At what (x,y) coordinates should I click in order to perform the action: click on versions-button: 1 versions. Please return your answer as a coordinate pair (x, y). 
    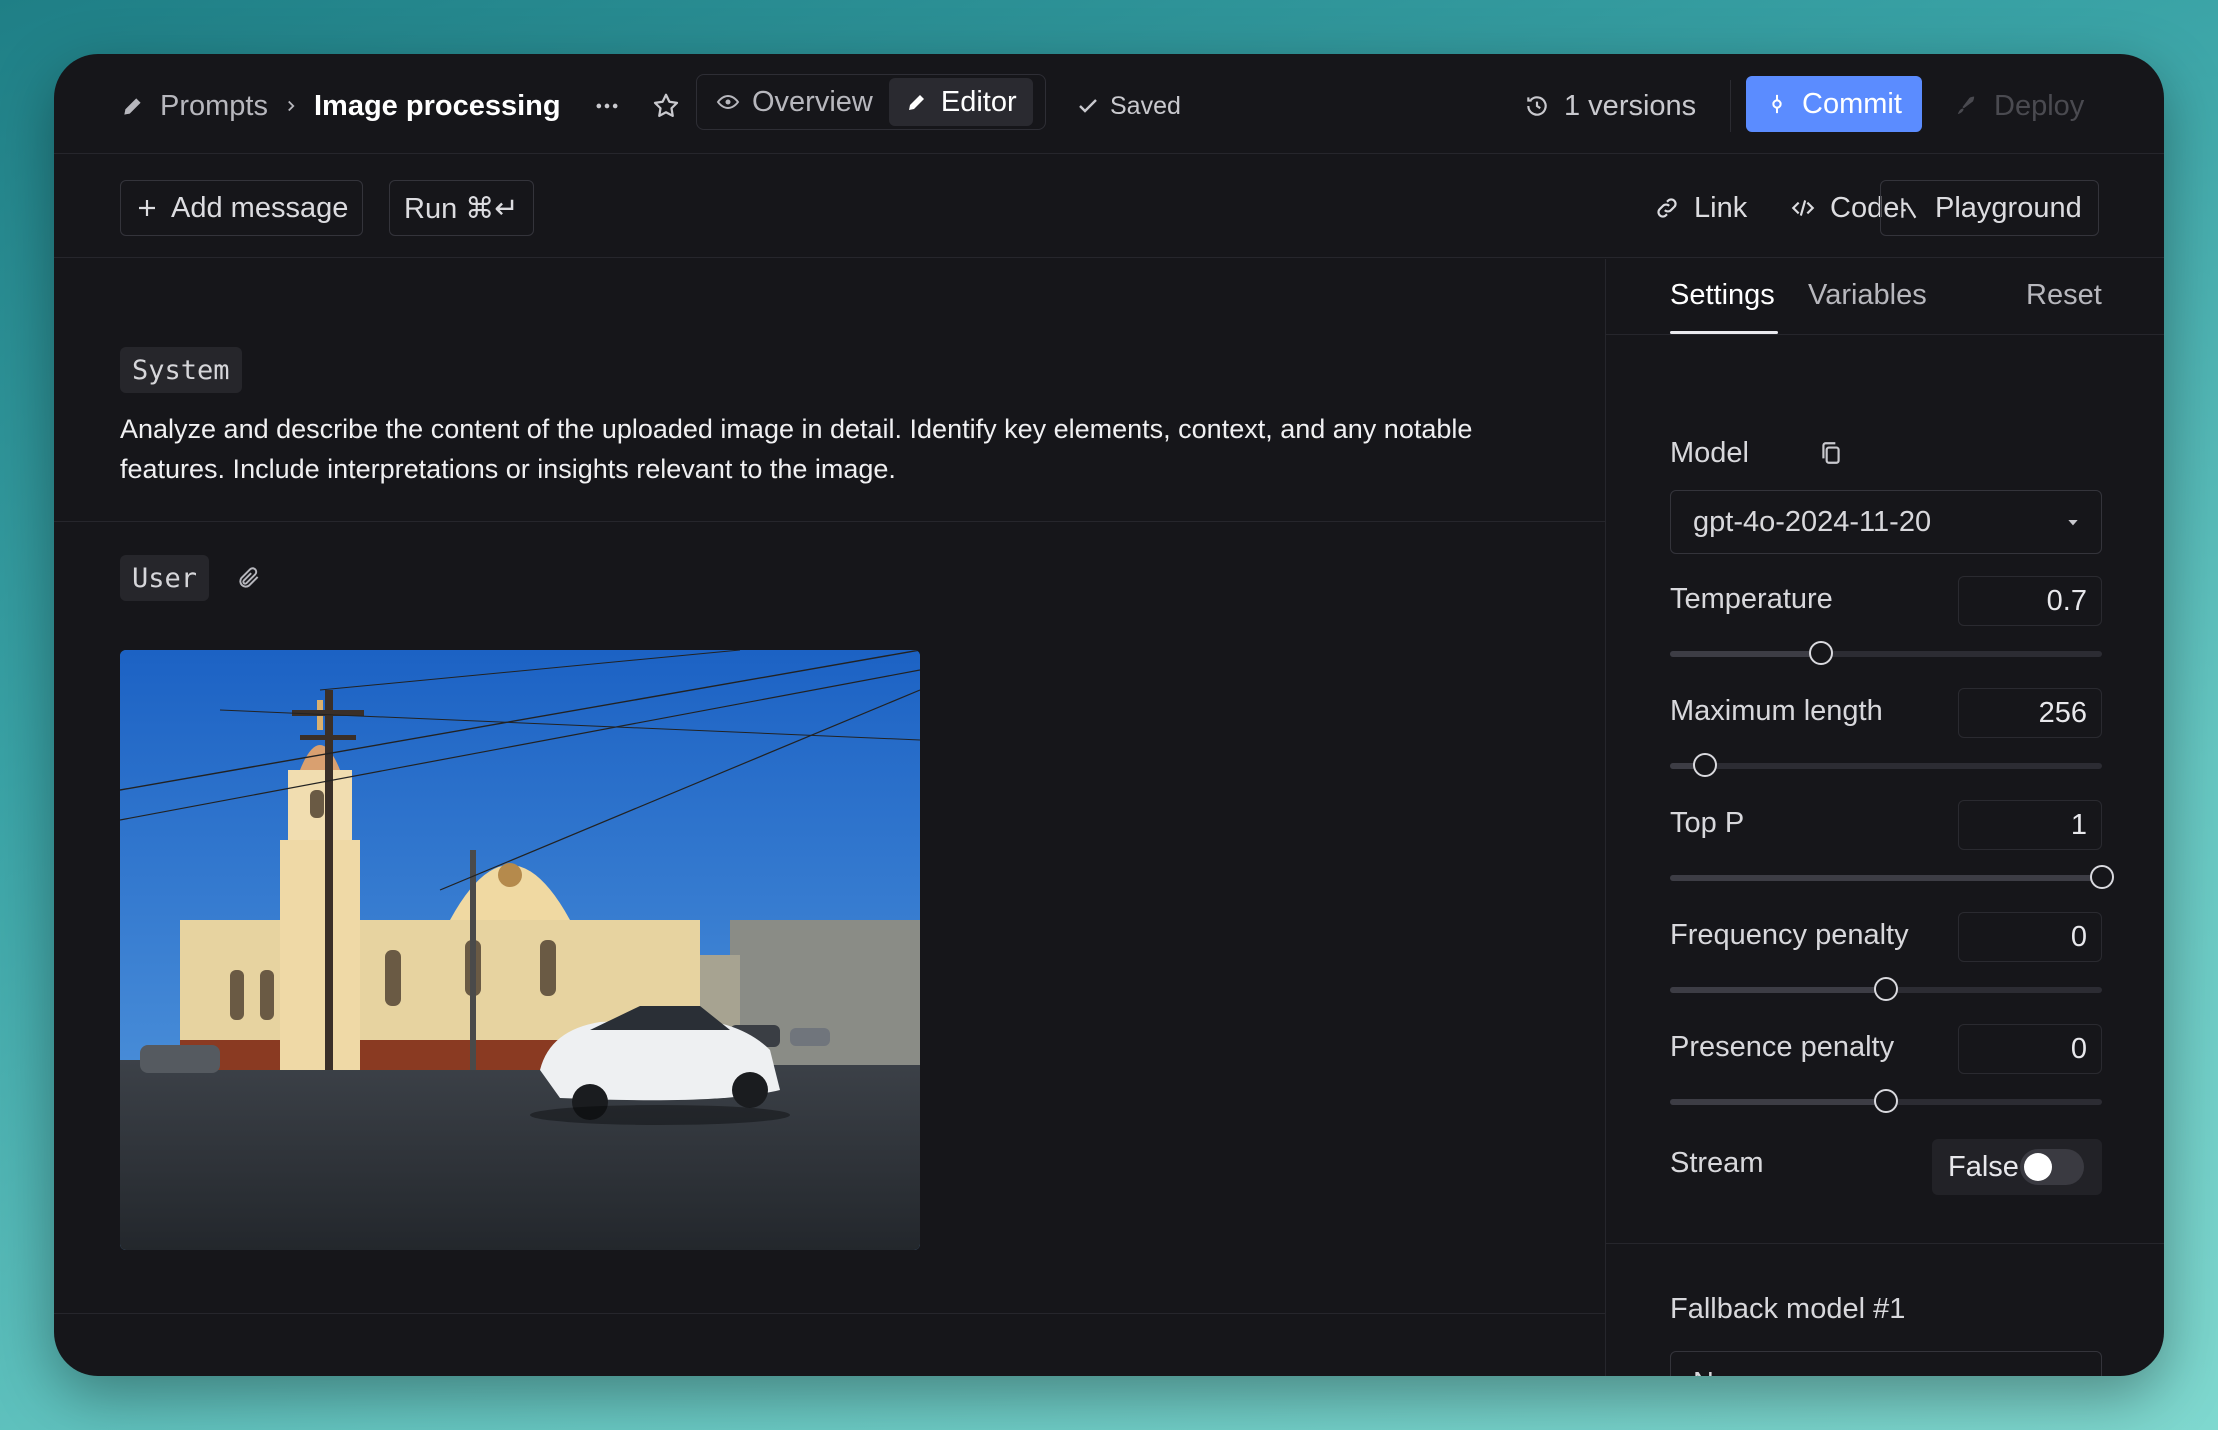
    Looking at the image, I should click on (1610, 106).